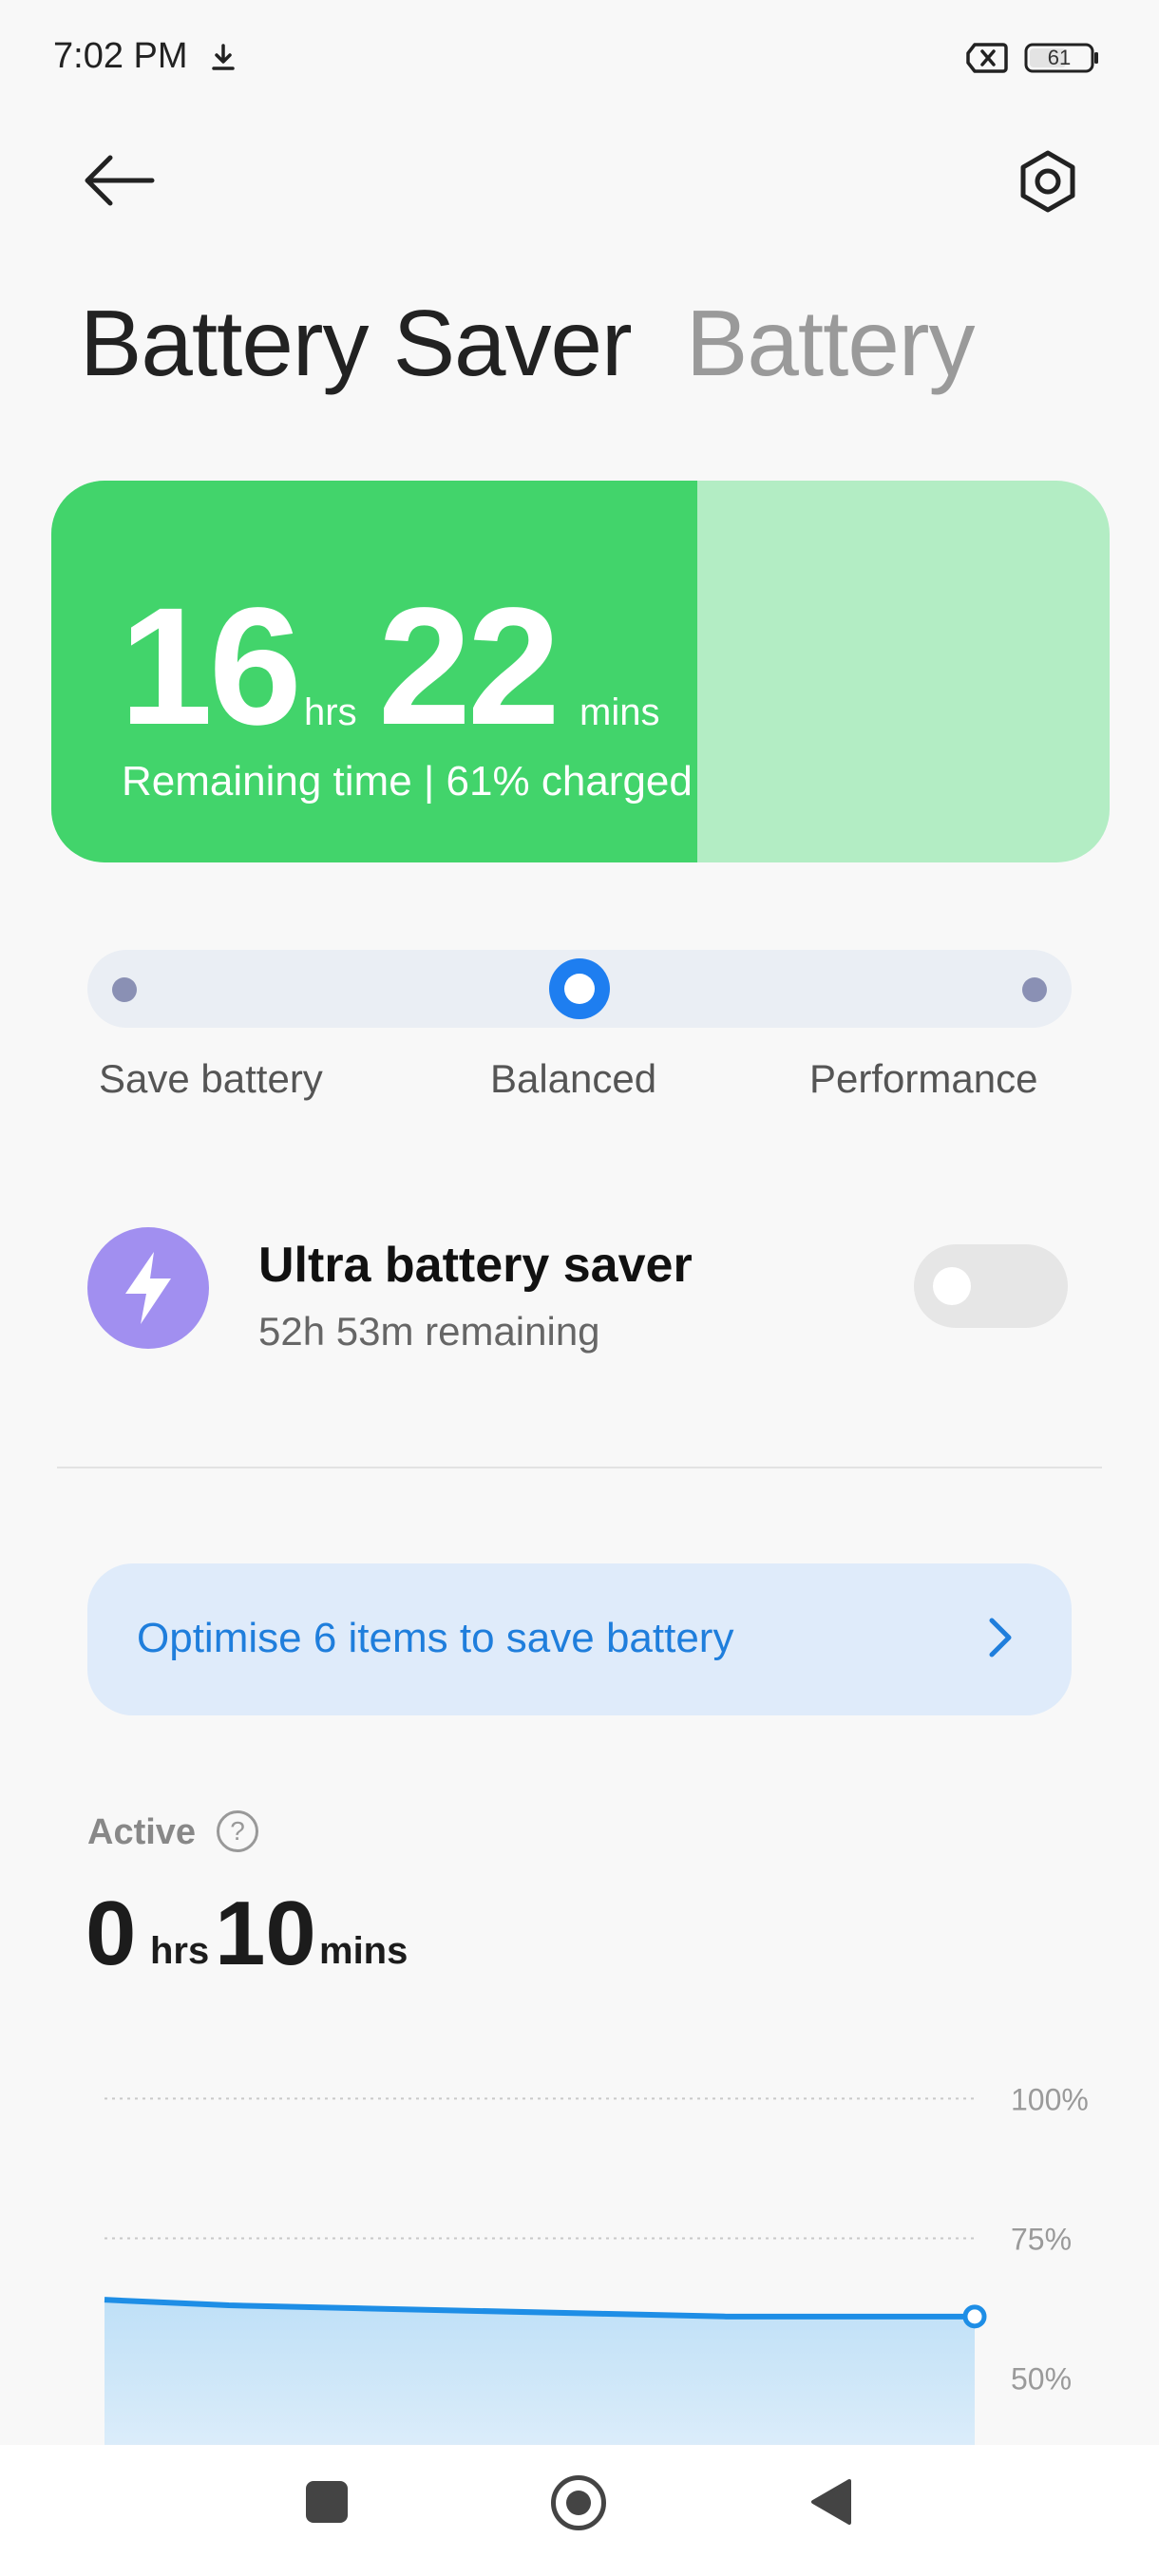 The width and height of the screenshot is (1159, 2576). I want to click on status-time: 7:02 PM, so click(120, 56).